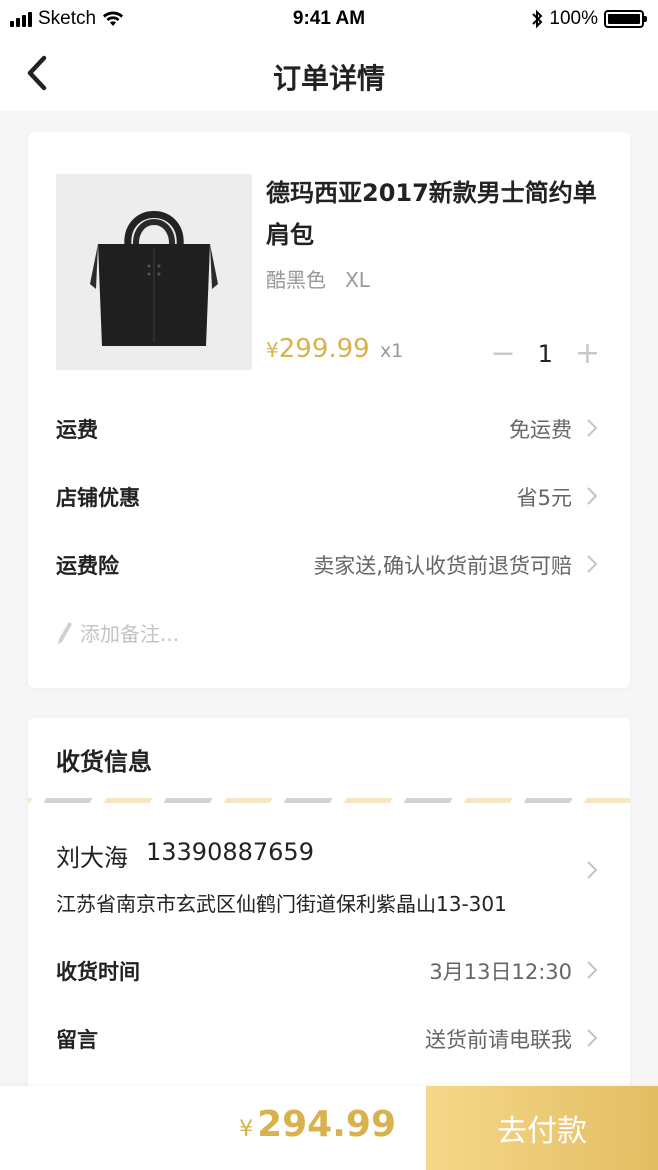  What do you see at coordinates (296, 280) in the screenshot?
I see `product-color: 酷黑色` at bounding box center [296, 280].